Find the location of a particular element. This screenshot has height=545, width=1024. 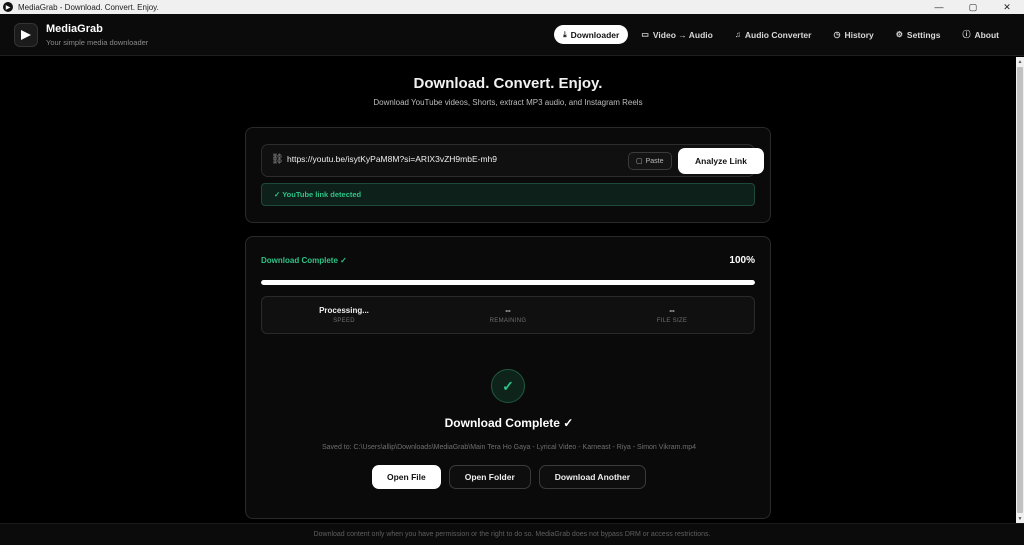

link-icon: ⛓ is located at coordinates (277, 159).